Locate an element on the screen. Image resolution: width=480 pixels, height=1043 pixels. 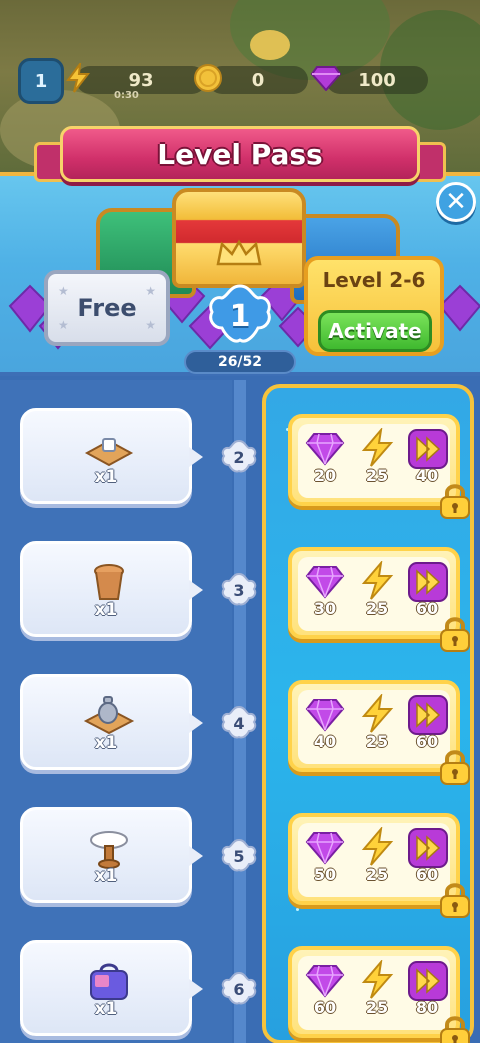
premium-reward-card: 20 25 40 is located at coordinates (379, 466).